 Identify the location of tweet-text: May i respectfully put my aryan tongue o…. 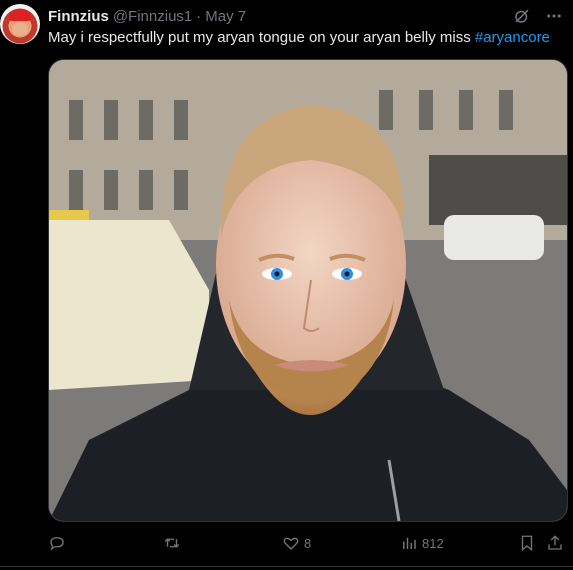
(308, 38).